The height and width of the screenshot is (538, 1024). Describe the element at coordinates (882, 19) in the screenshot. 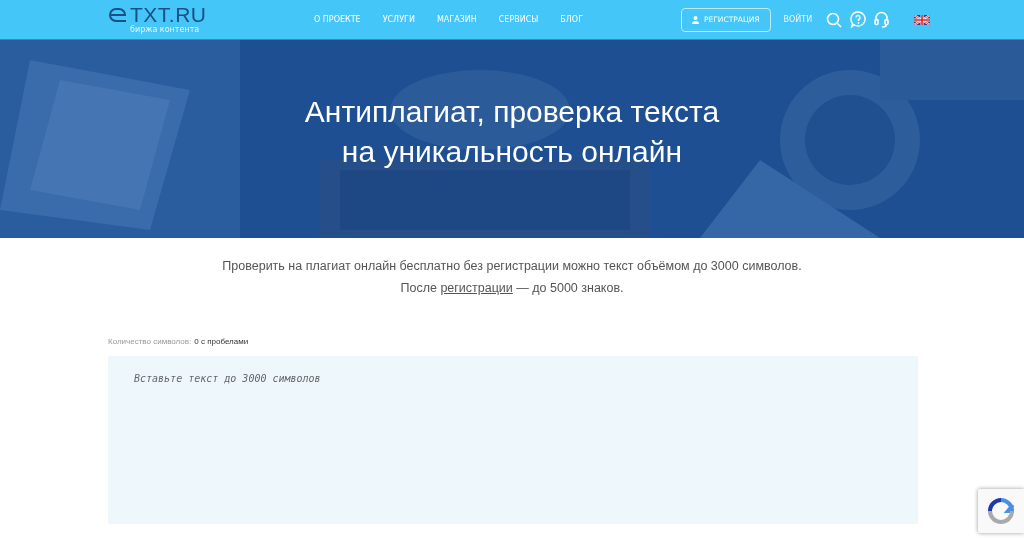

I see `headset-icon` at that location.